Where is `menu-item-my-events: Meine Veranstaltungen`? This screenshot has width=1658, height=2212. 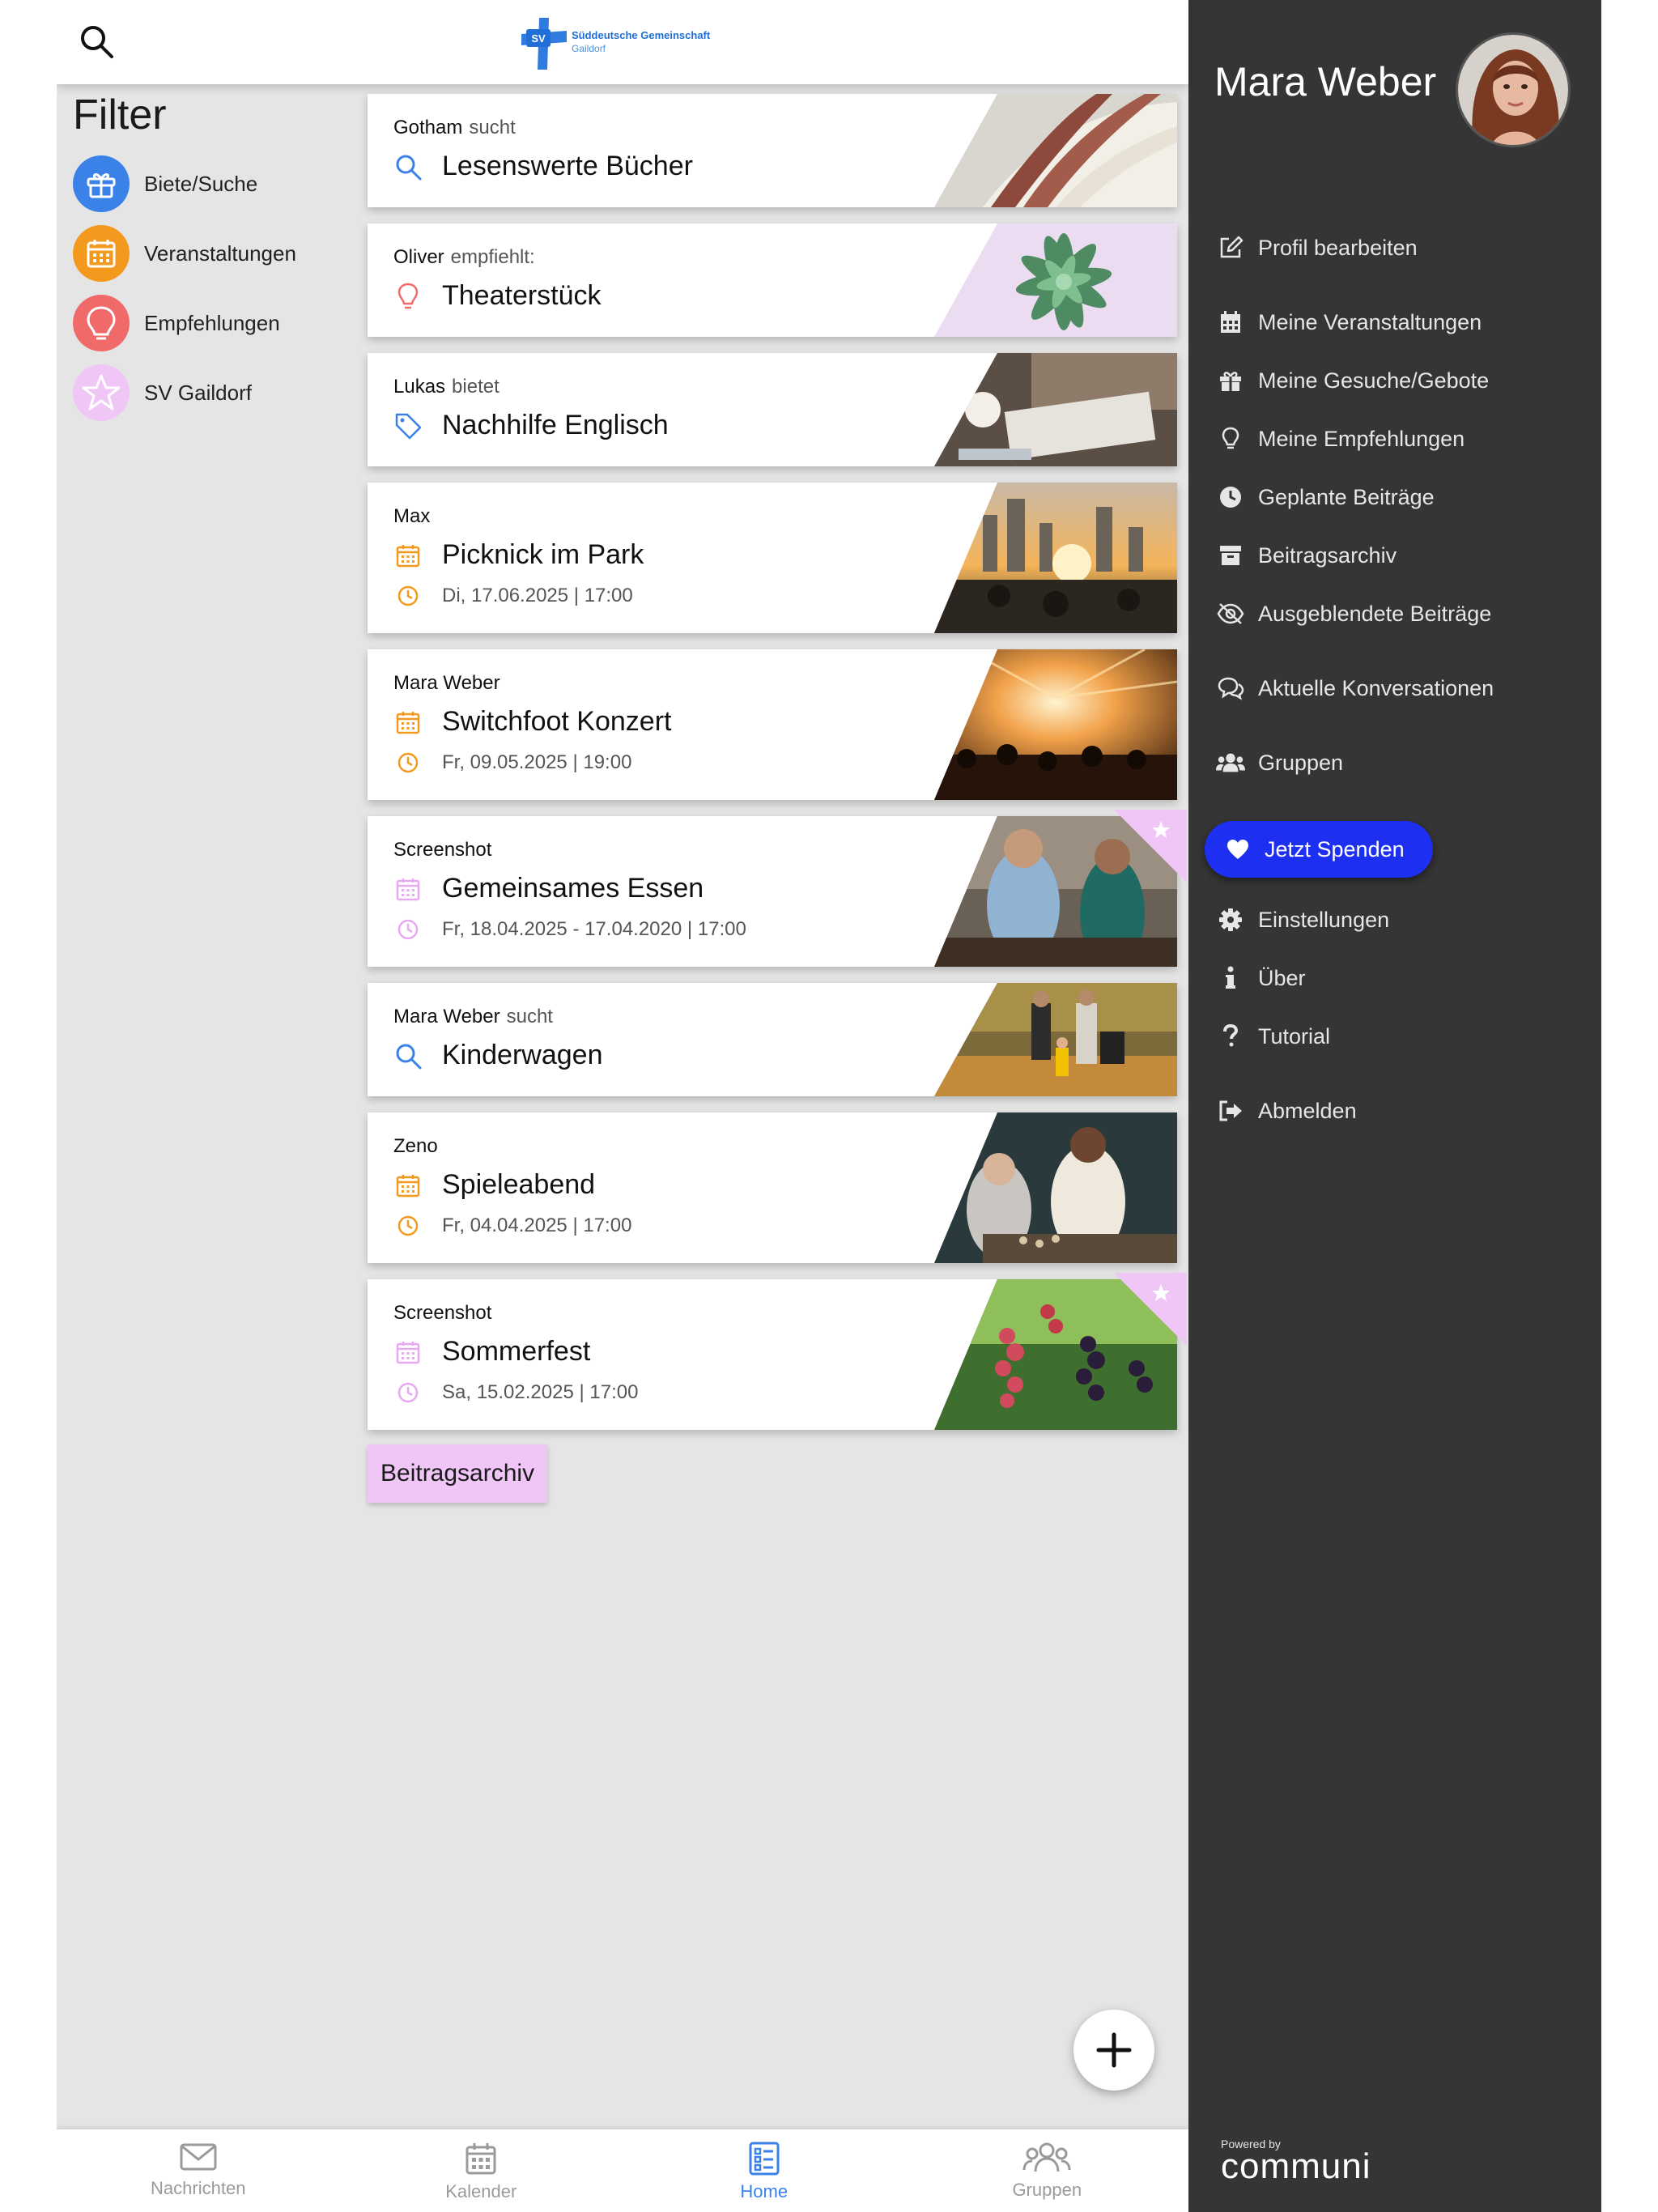
menu-item-my-events: Meine Veranstaltungen is located at coordinates (1349, 322).